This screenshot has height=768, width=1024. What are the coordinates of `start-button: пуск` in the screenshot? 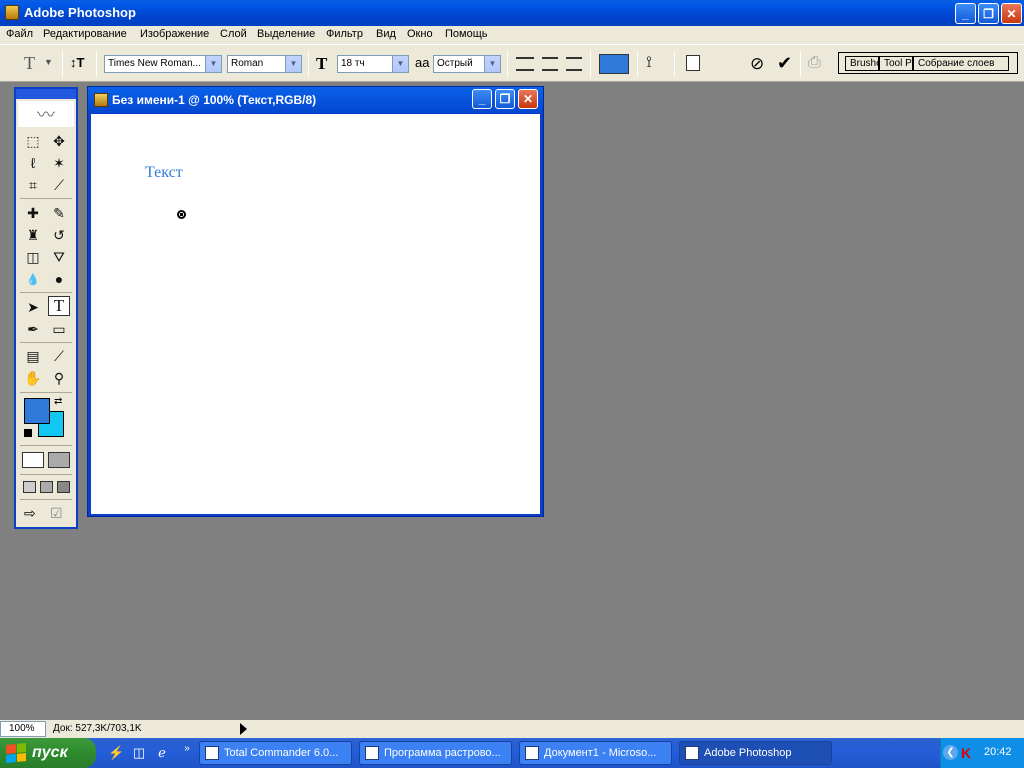 It's located at (48, 753).